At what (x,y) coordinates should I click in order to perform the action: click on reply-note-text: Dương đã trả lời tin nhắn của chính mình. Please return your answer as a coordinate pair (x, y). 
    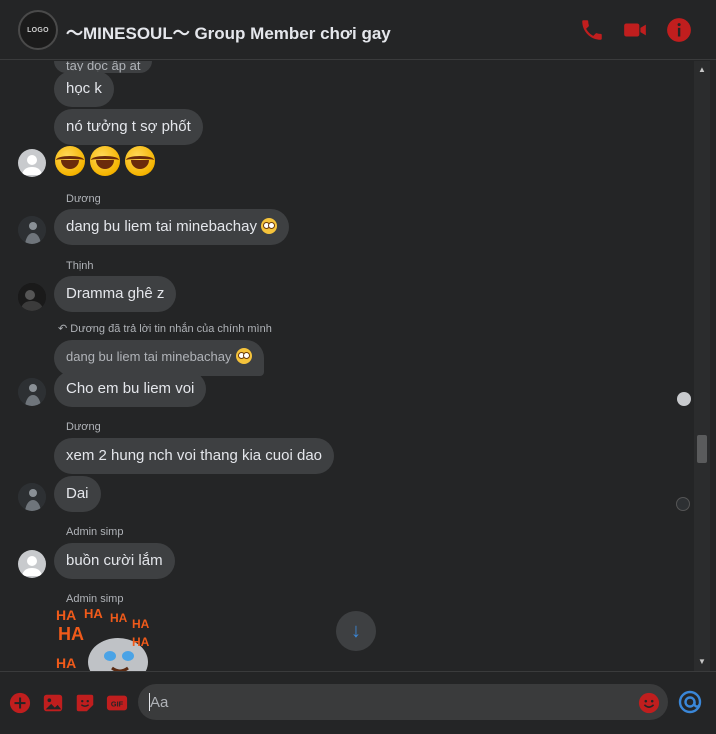
    Looking at the image, I should click on (171, 329).